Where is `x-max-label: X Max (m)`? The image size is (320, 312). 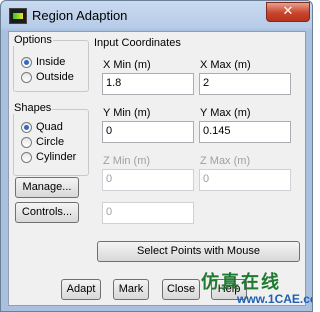 x-max-label: X Max (m) is located at coordinates (225, 65).